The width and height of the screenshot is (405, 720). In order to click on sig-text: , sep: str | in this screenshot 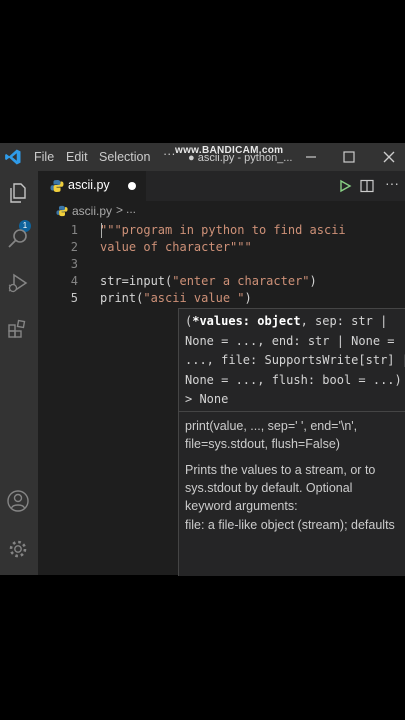, I will do `click(344, 321)`.